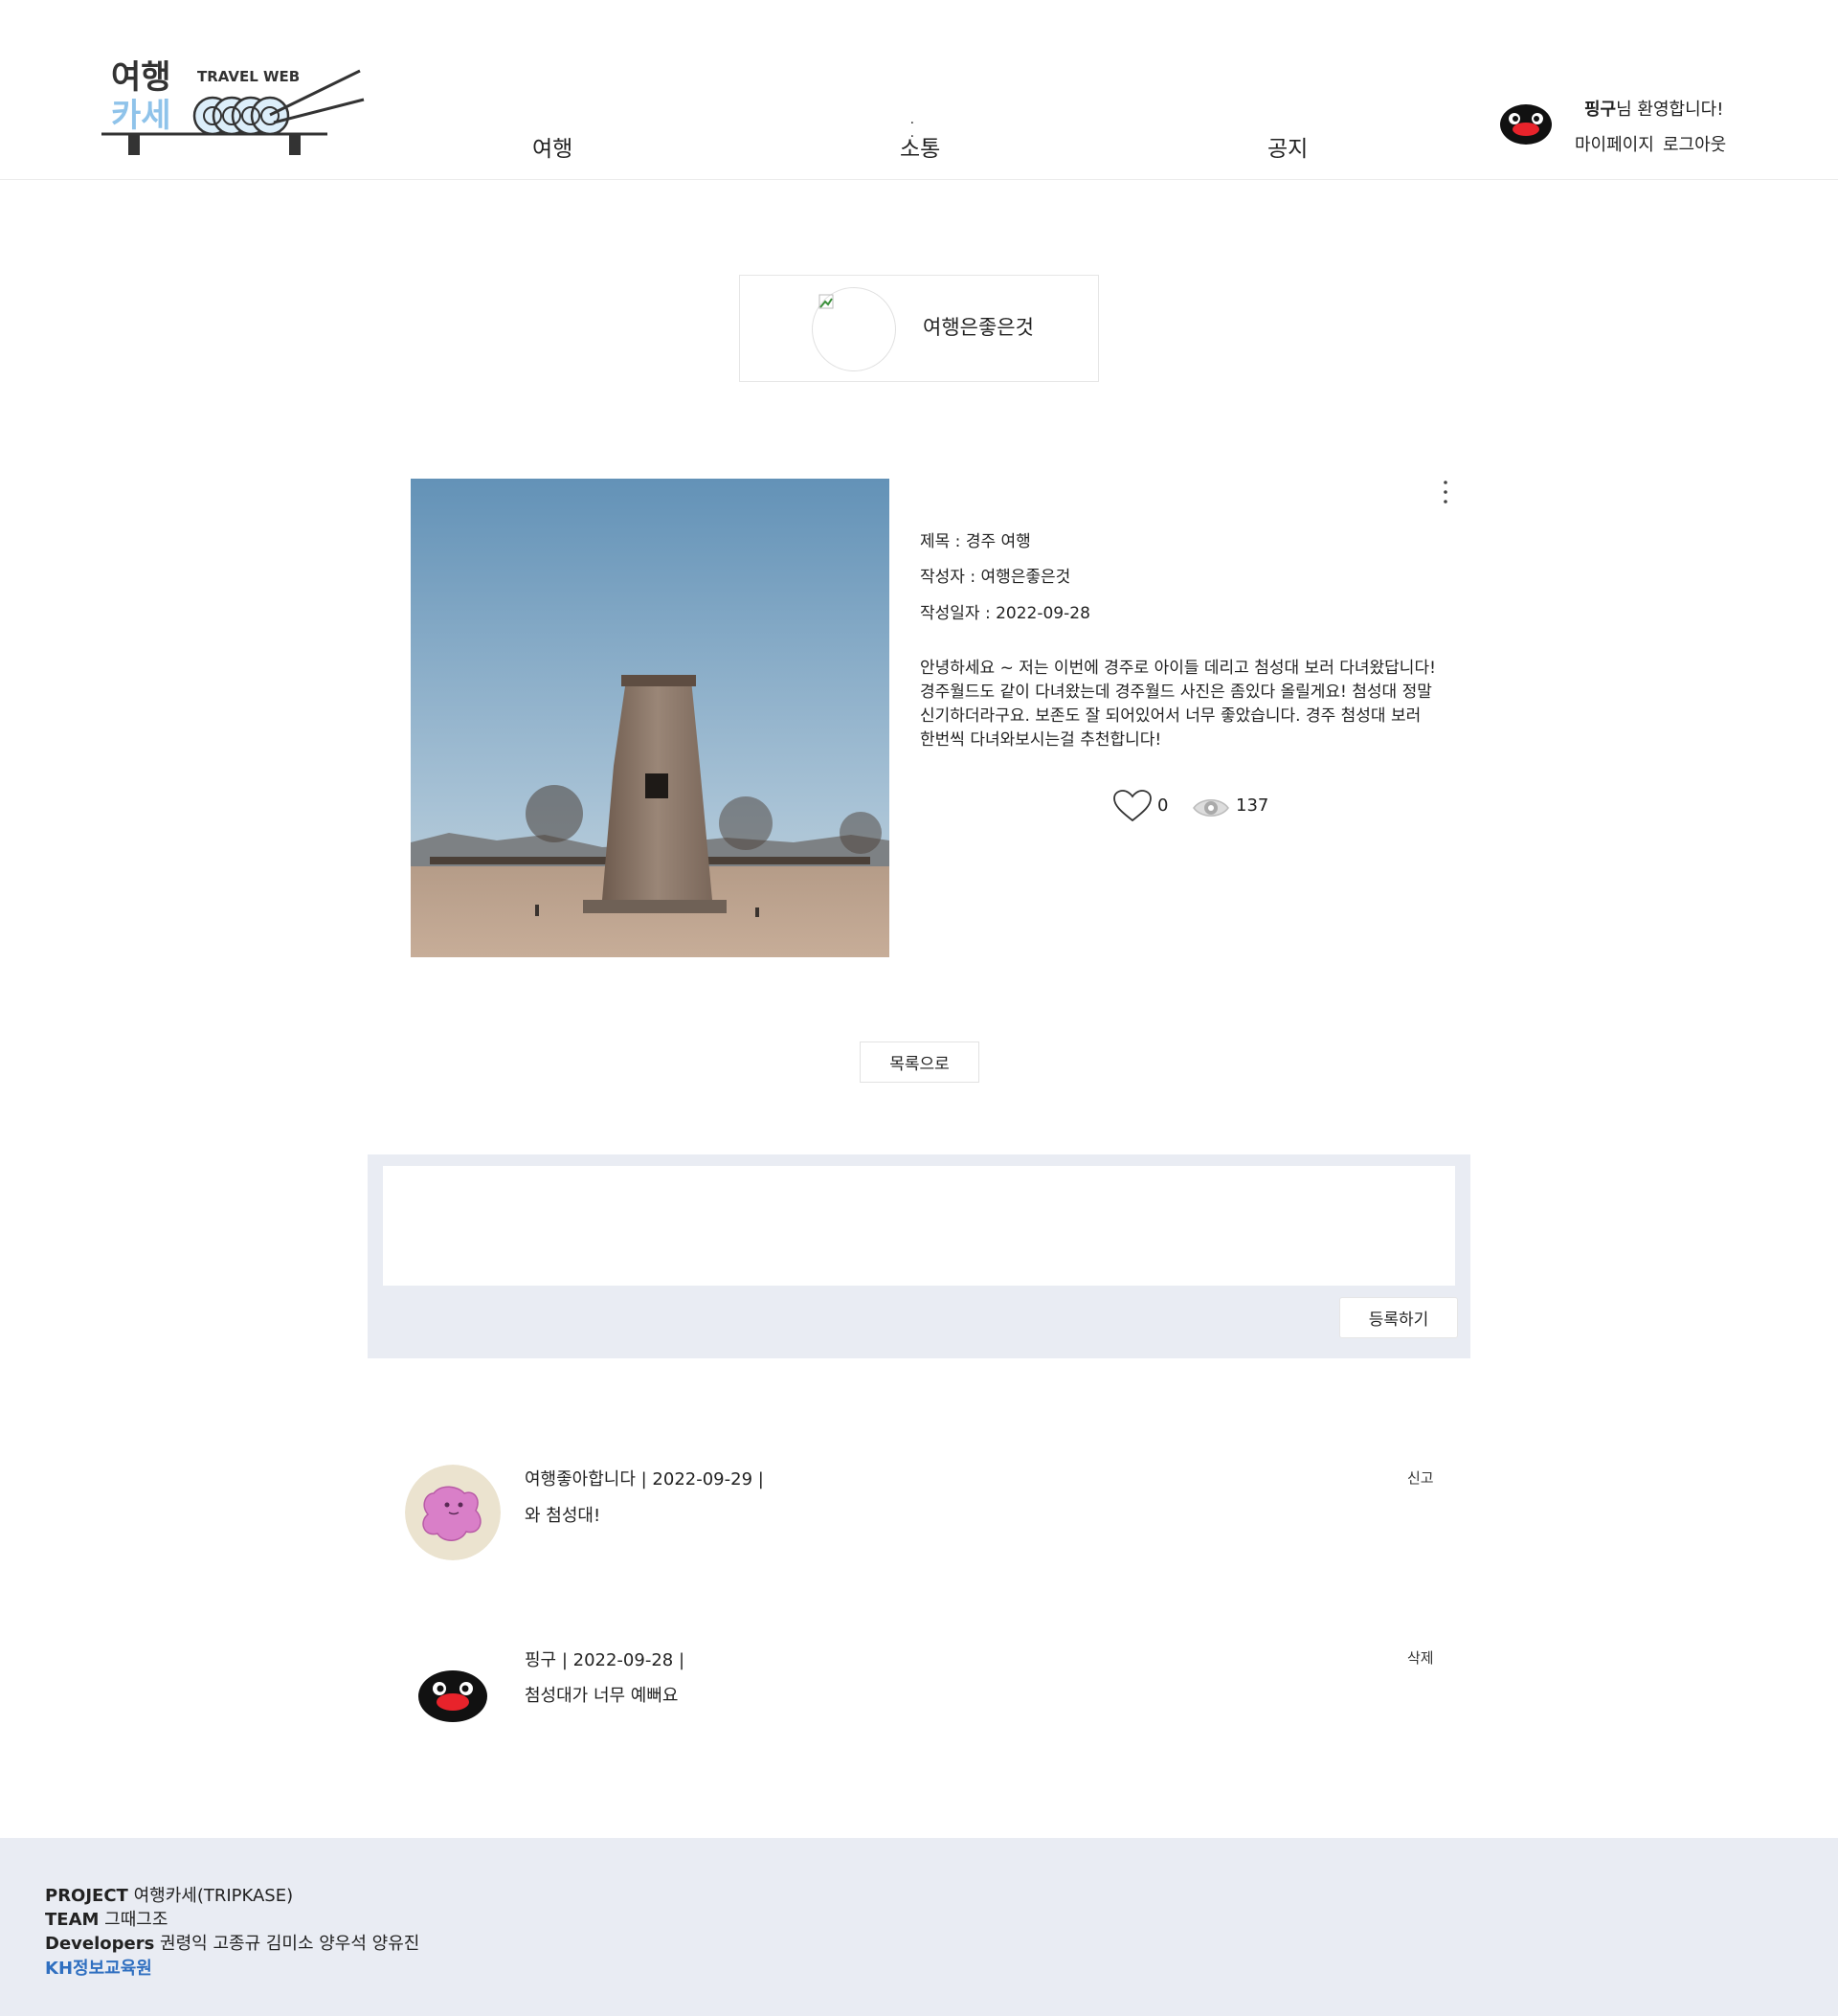 The image size is (1838, 2016). I want to click on nav-travel: 여행, so click(552, 147).